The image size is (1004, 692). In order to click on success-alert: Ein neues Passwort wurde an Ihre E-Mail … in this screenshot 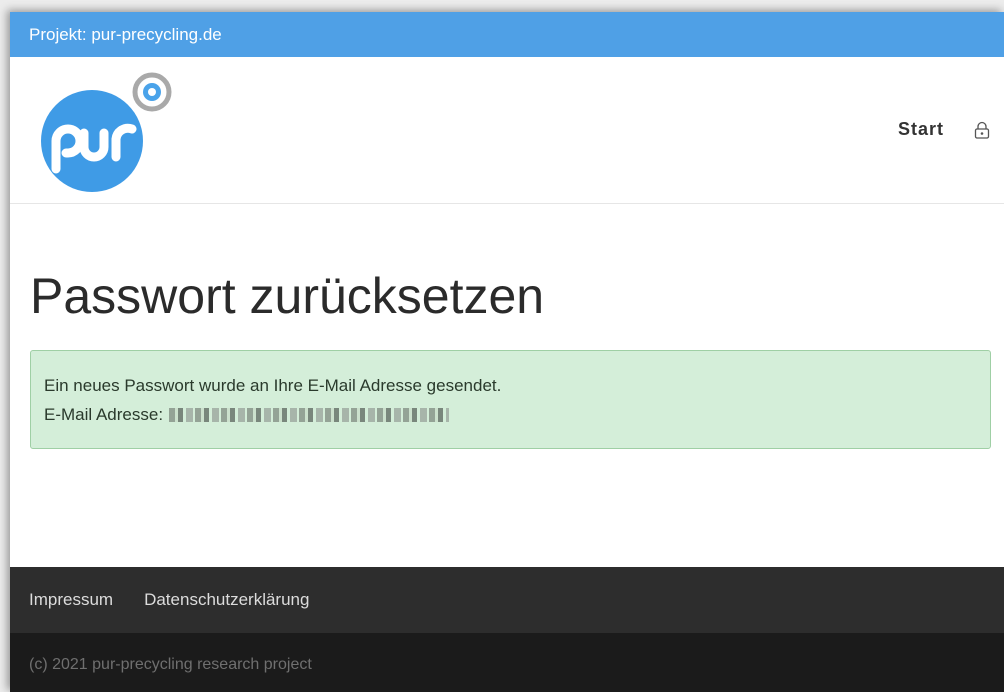, I will do `click(510, 399)`.